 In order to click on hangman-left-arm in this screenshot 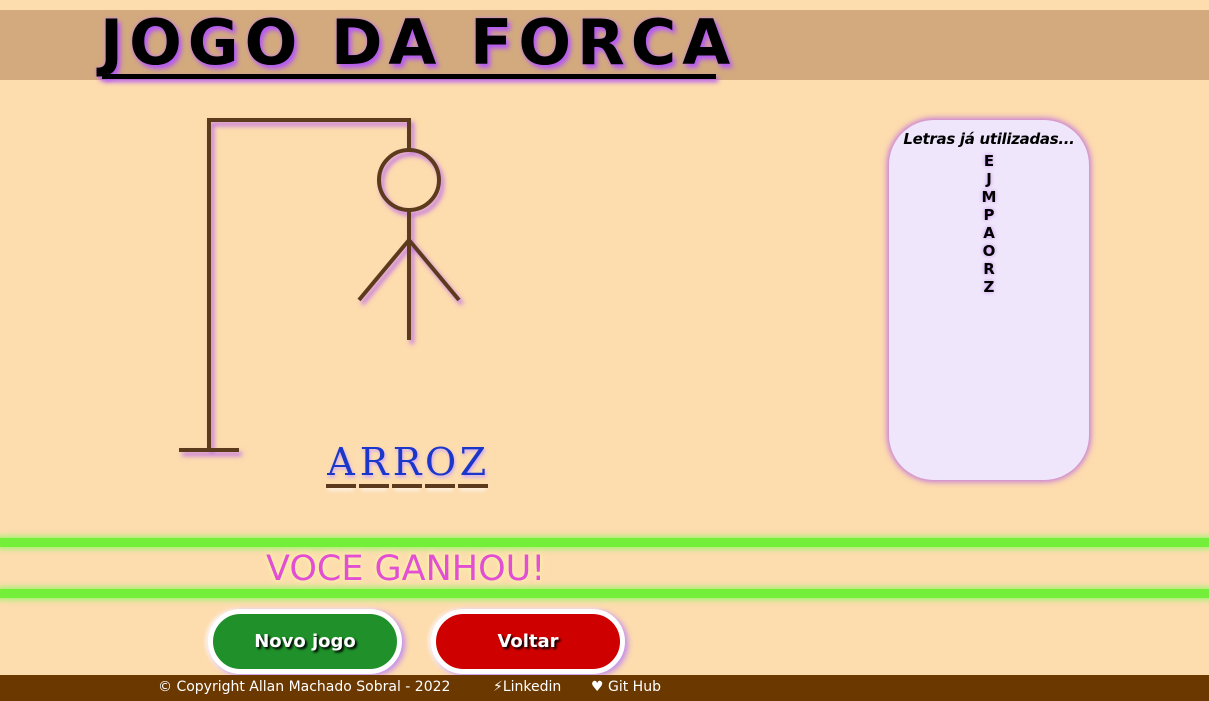, I will do `click(384, 270)`.